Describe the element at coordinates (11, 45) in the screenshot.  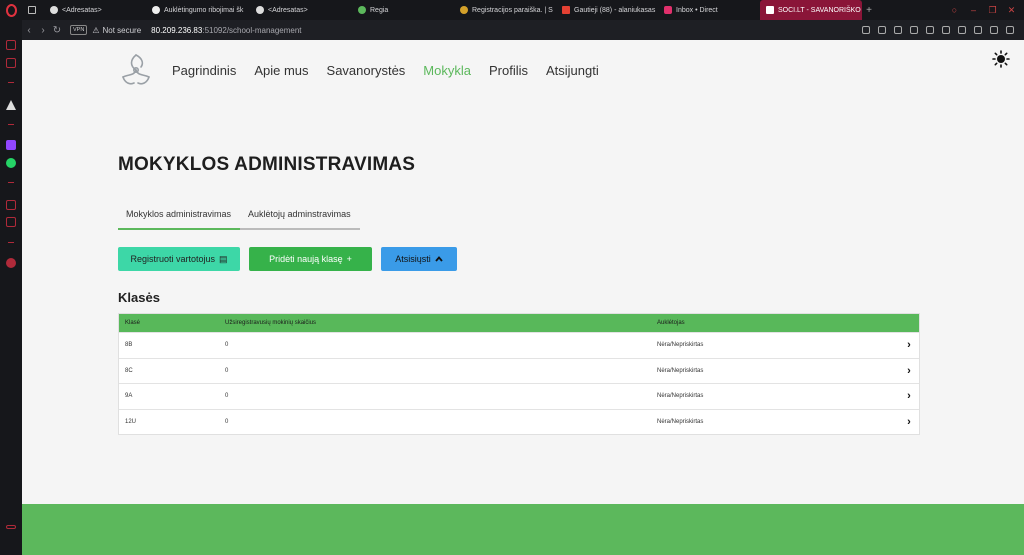
I see `home-icon` at that location.